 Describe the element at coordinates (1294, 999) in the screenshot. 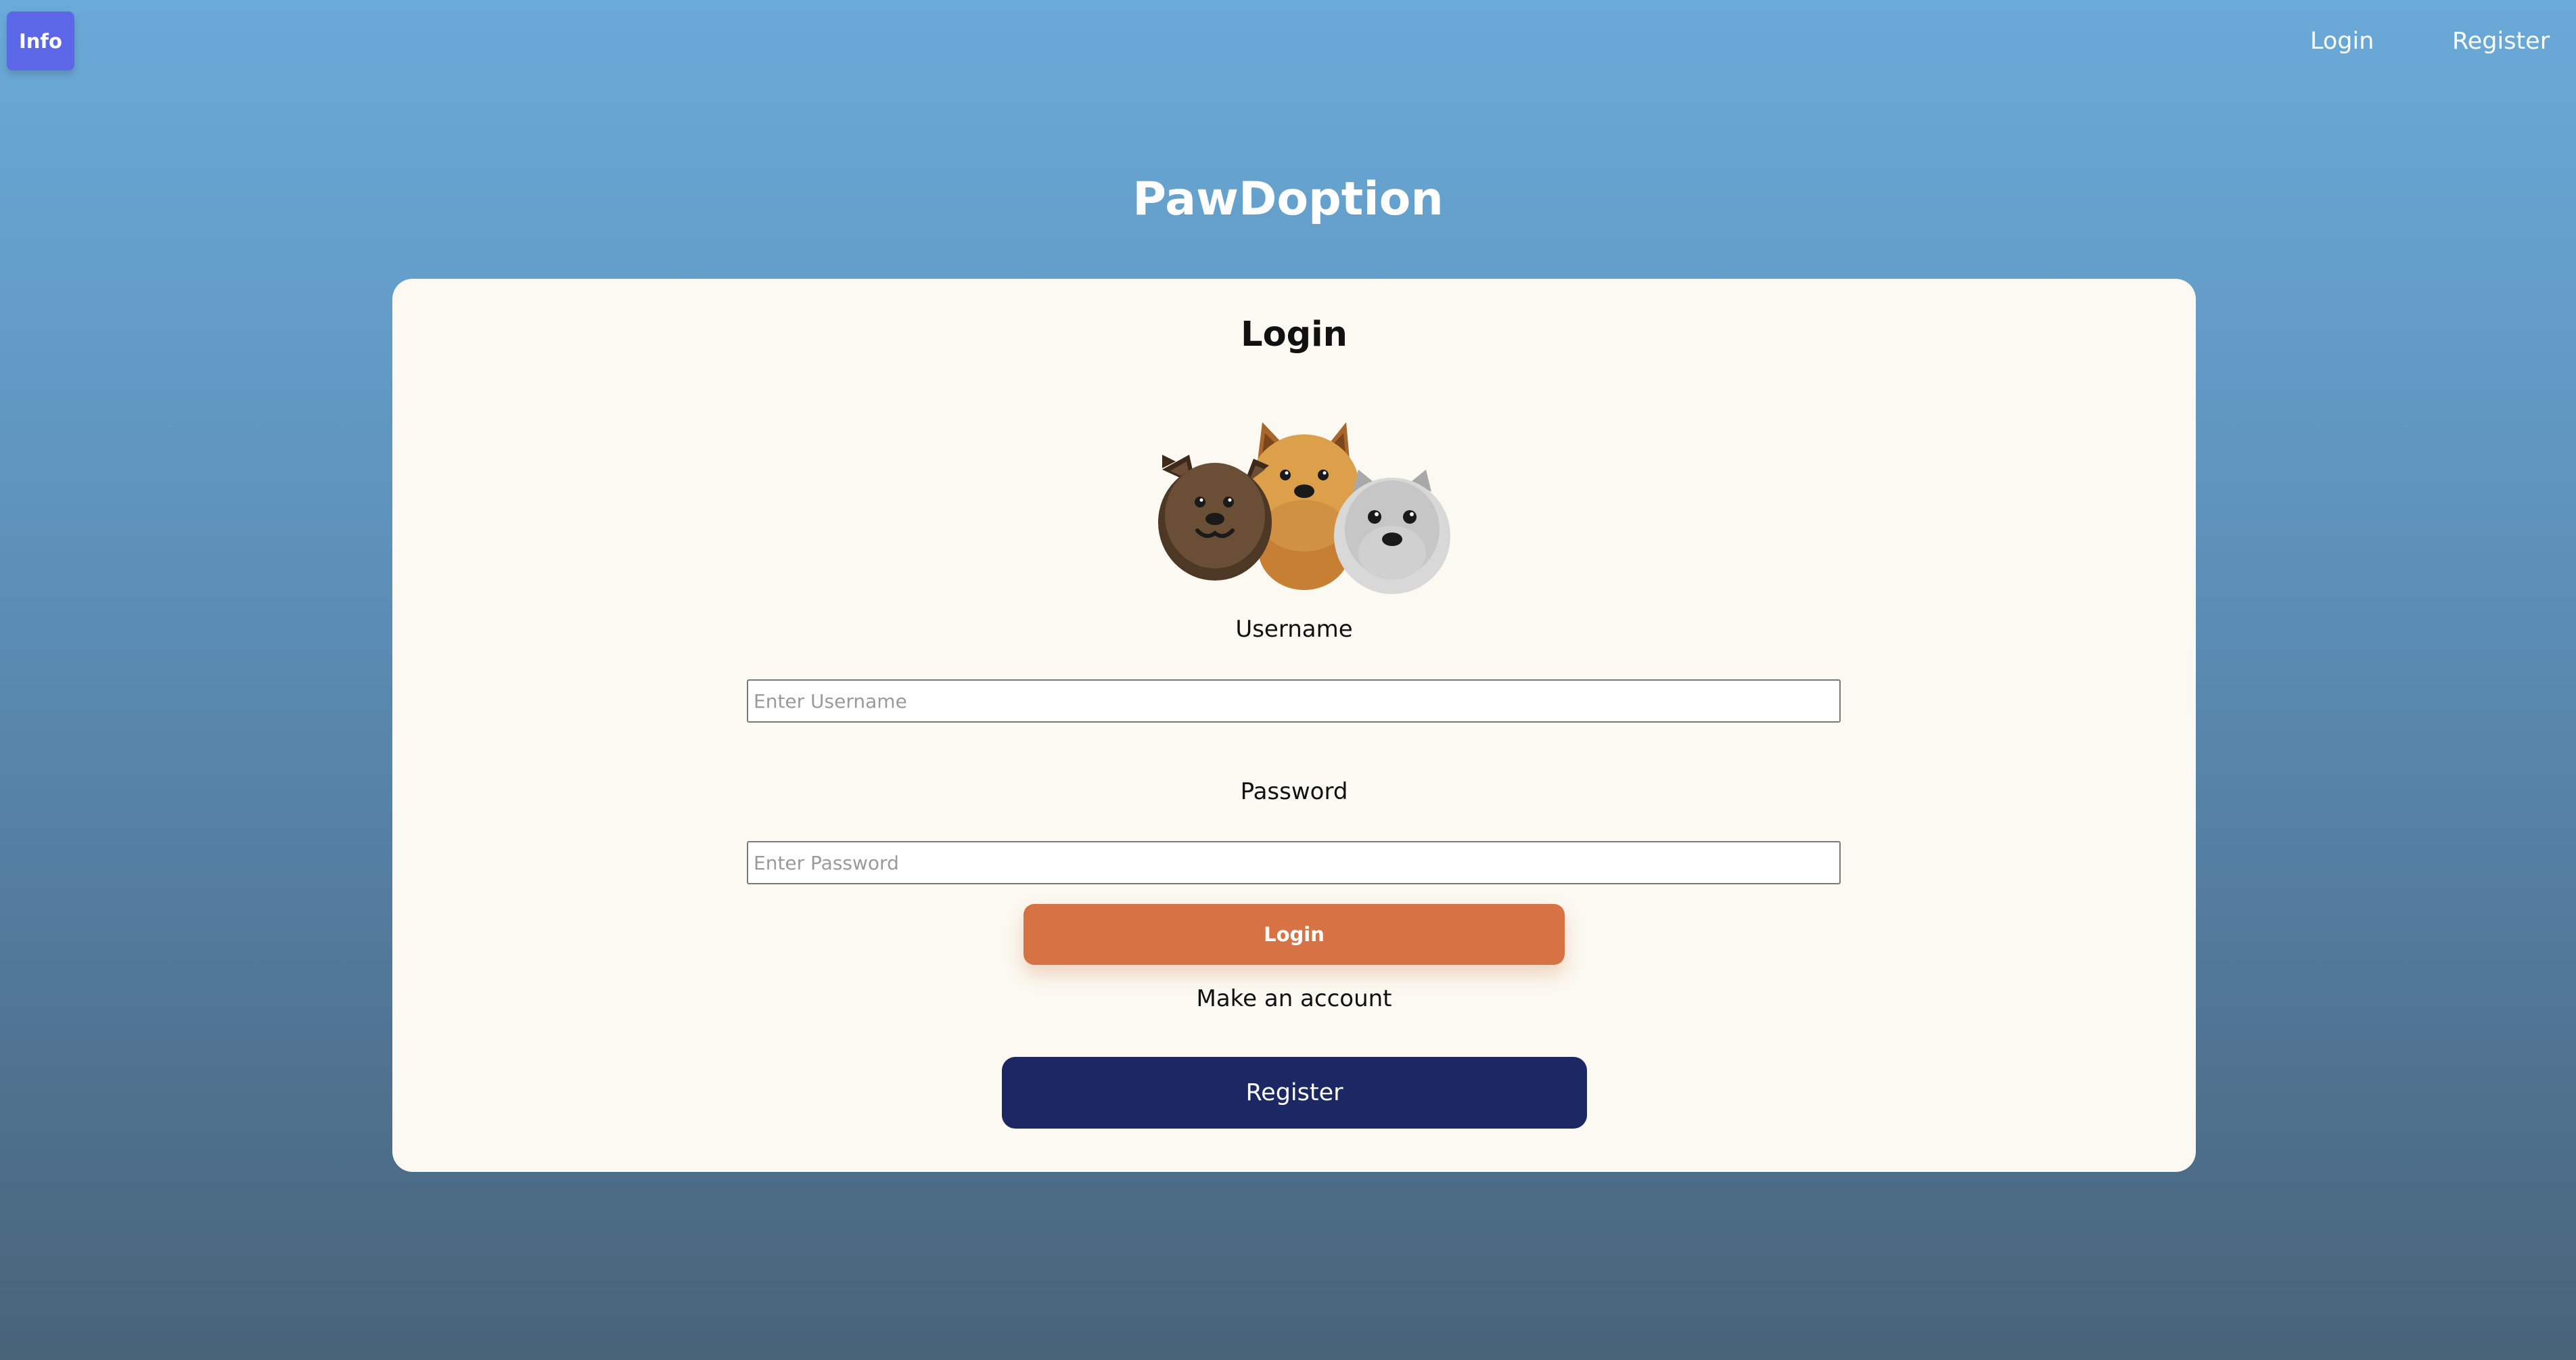

I see `make-account-text: Make an account` at that location.